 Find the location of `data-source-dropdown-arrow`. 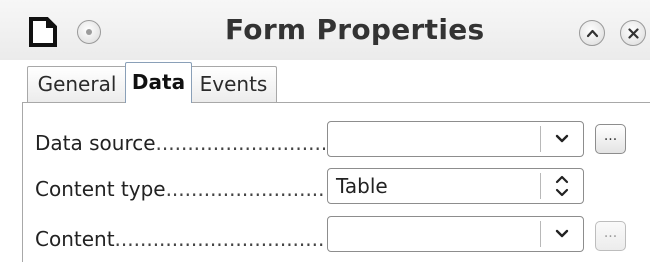

data-source-dropdown-arrow is located at coordinates (562, 139).